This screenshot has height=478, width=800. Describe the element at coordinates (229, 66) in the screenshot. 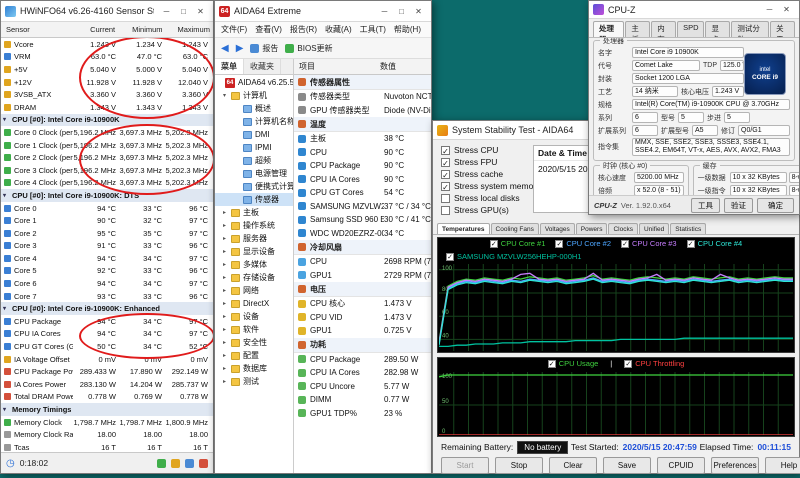

I see `panel-tab-0: 菜单` at that location.